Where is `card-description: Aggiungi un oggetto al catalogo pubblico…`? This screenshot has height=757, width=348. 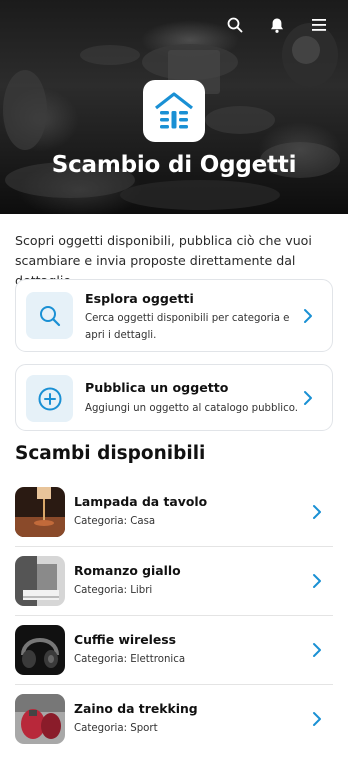
card-description: Aggiungi un oggetto al catalogo pubblico… is located at coordinates (192, 408).